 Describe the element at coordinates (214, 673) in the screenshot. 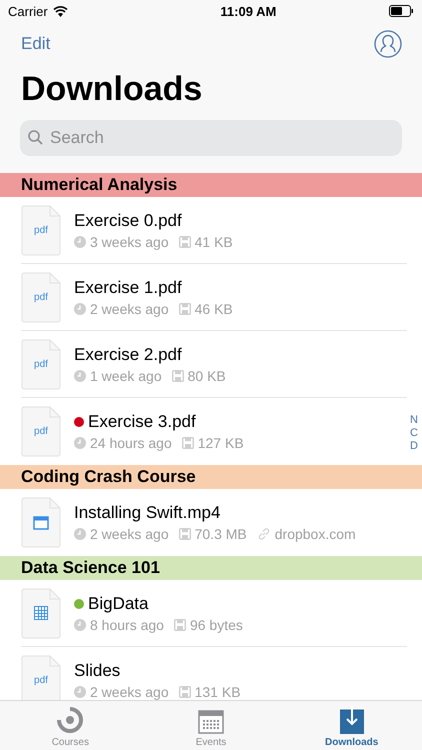

I see `file-row: pdf Slides 2 weeks ago 131 KB` at that location.